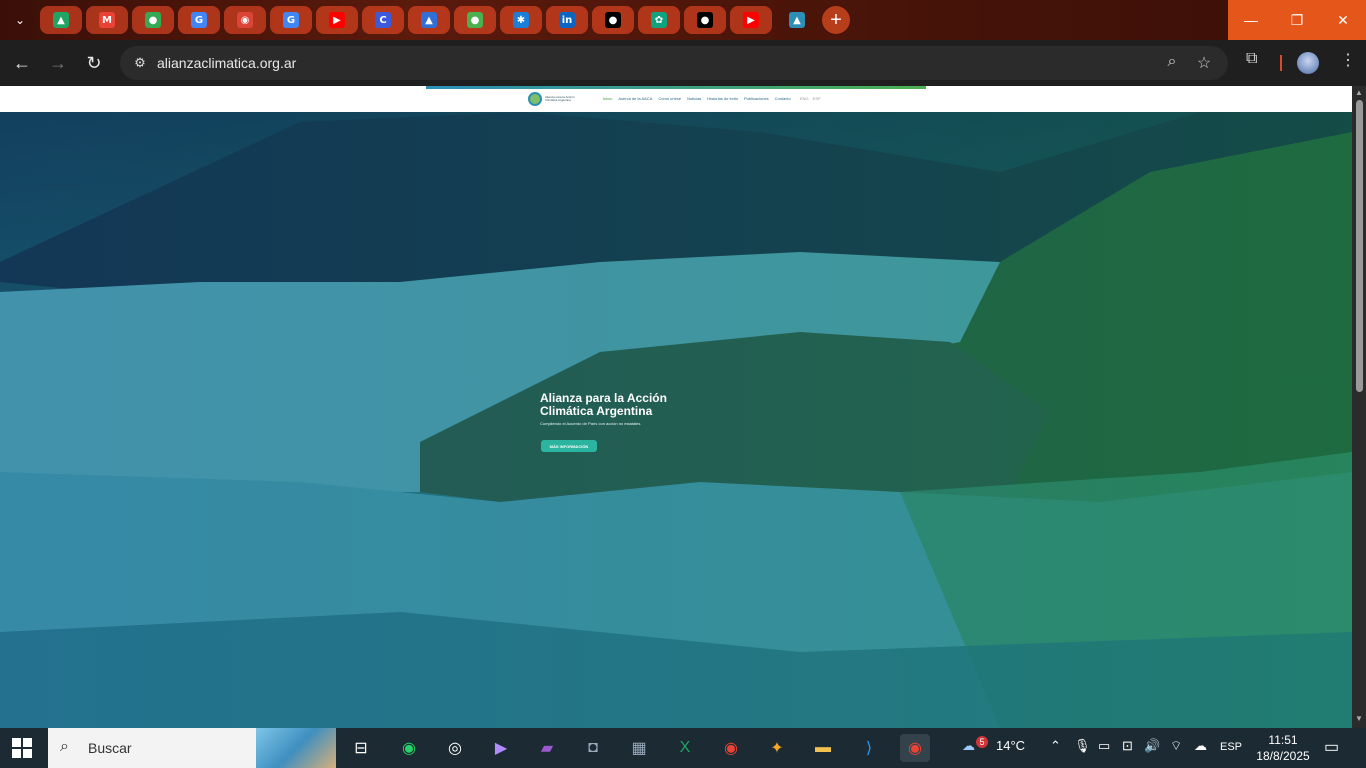 The height and width of the screenshot is (768, 1366). Describe the element at coordinates (140, 63) in the screenshot. I see `site-info-icon: ⚙` at that location.